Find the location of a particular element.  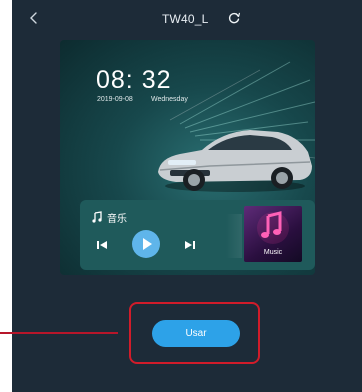

use-watch-face-button: Usar is located at coordinates (196, 333).